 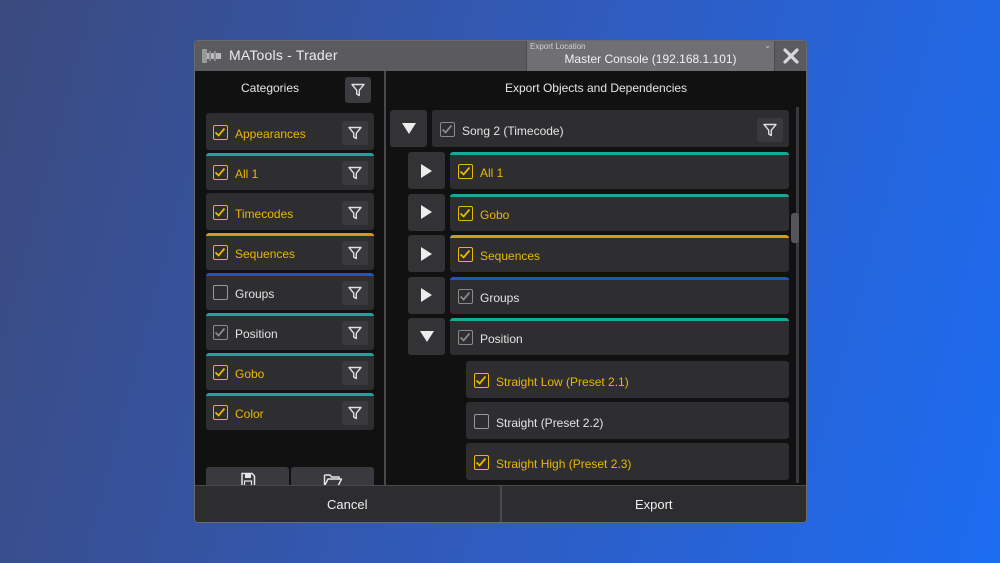 I want to click on category-row: Groups, so click(x=290, y=291).